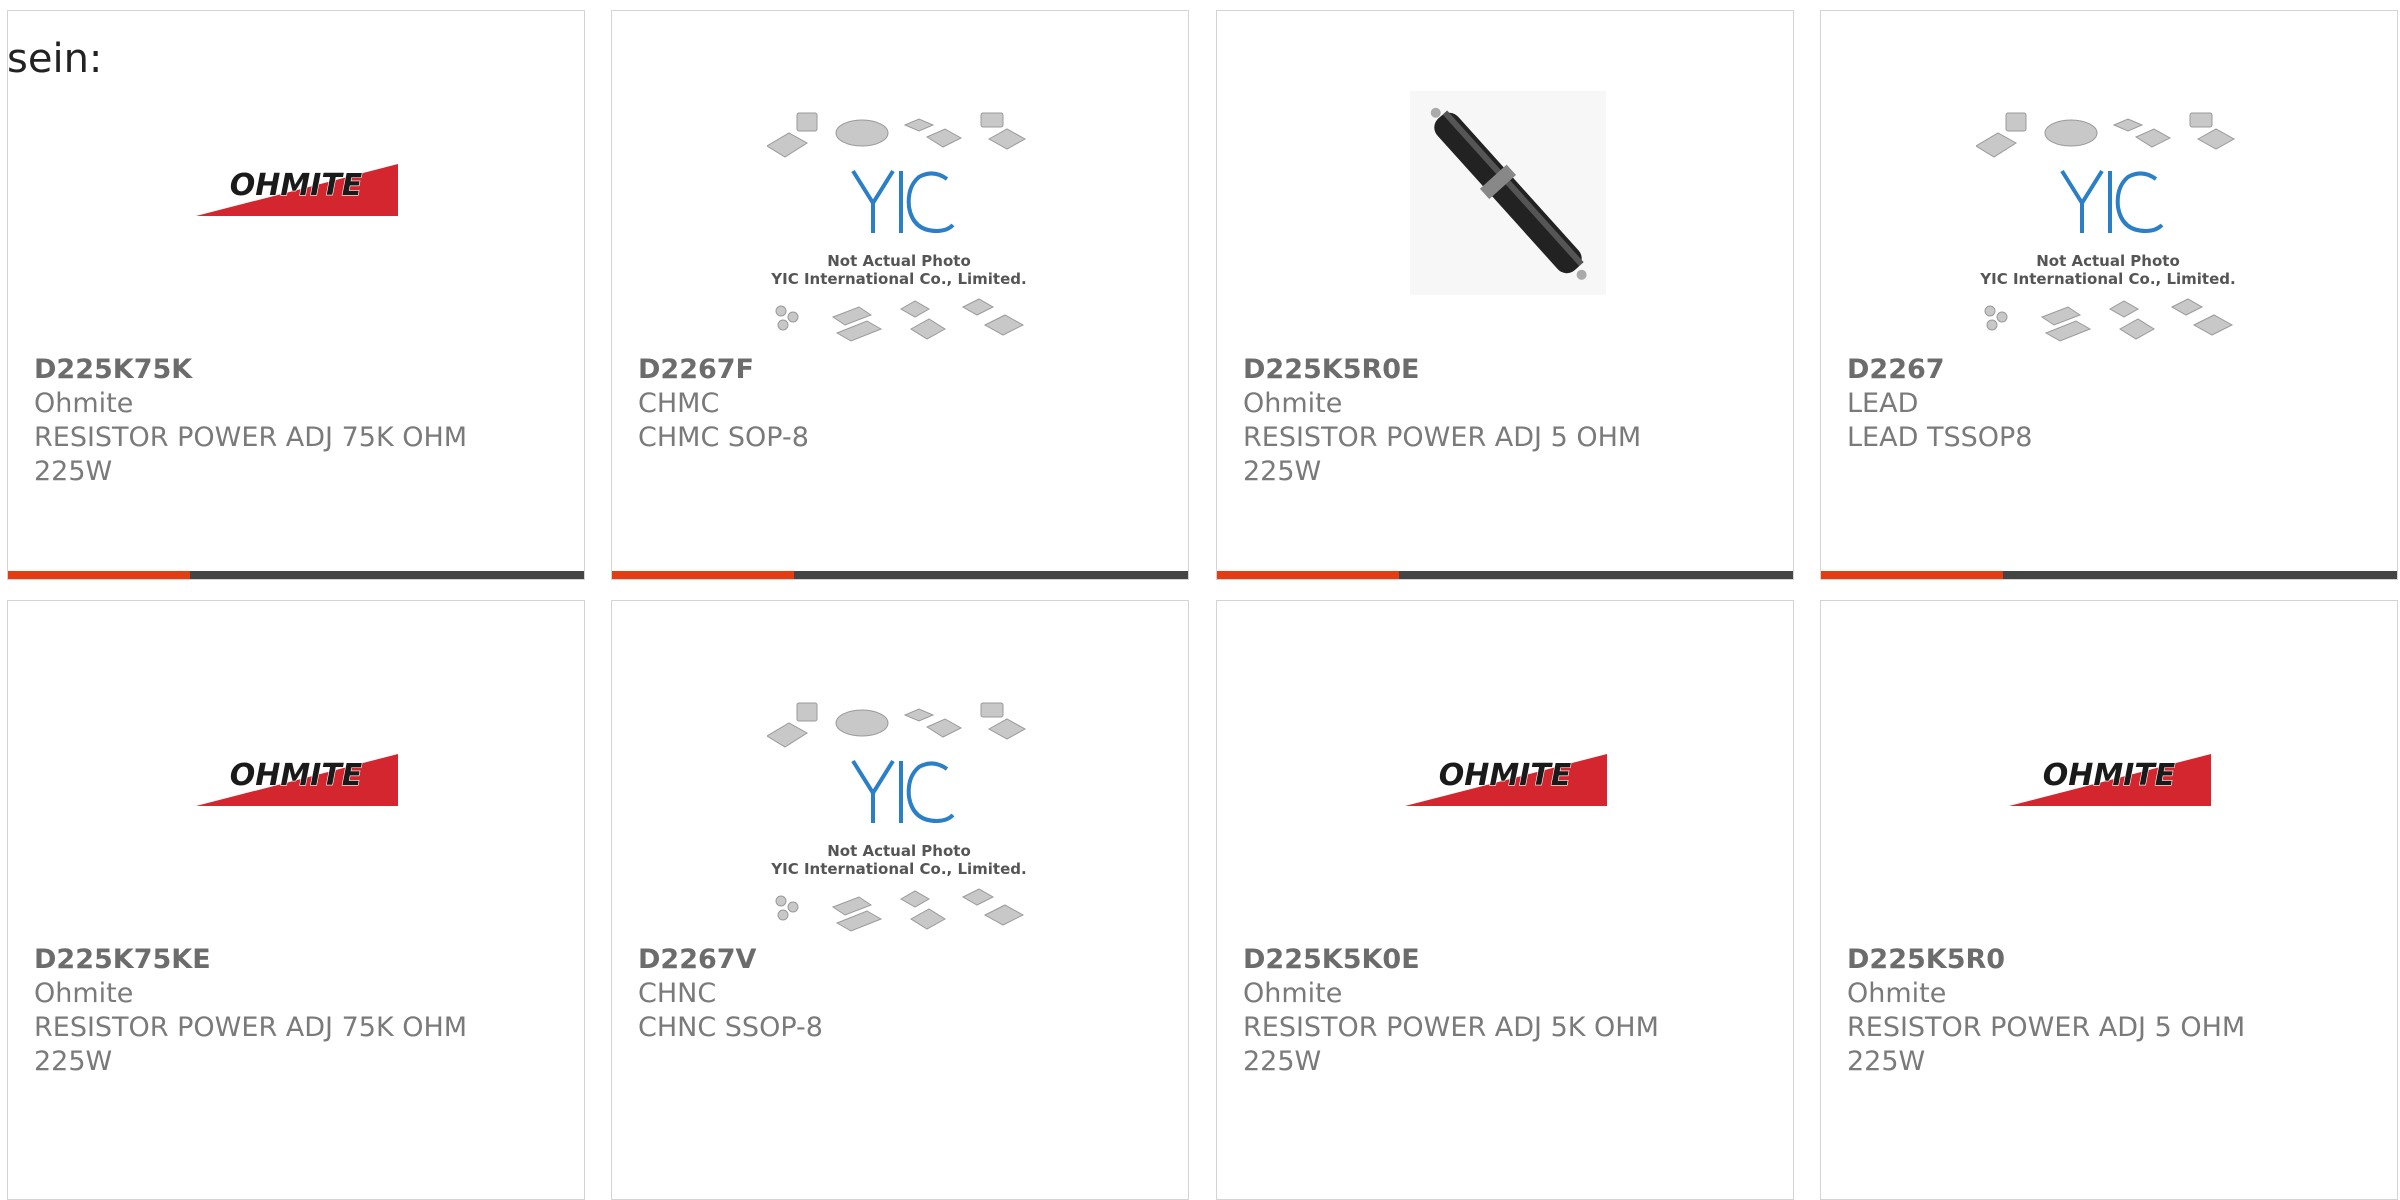  I want to click on product-info: D2267F CHMC CHMC SOP-8, so click(903, 404).